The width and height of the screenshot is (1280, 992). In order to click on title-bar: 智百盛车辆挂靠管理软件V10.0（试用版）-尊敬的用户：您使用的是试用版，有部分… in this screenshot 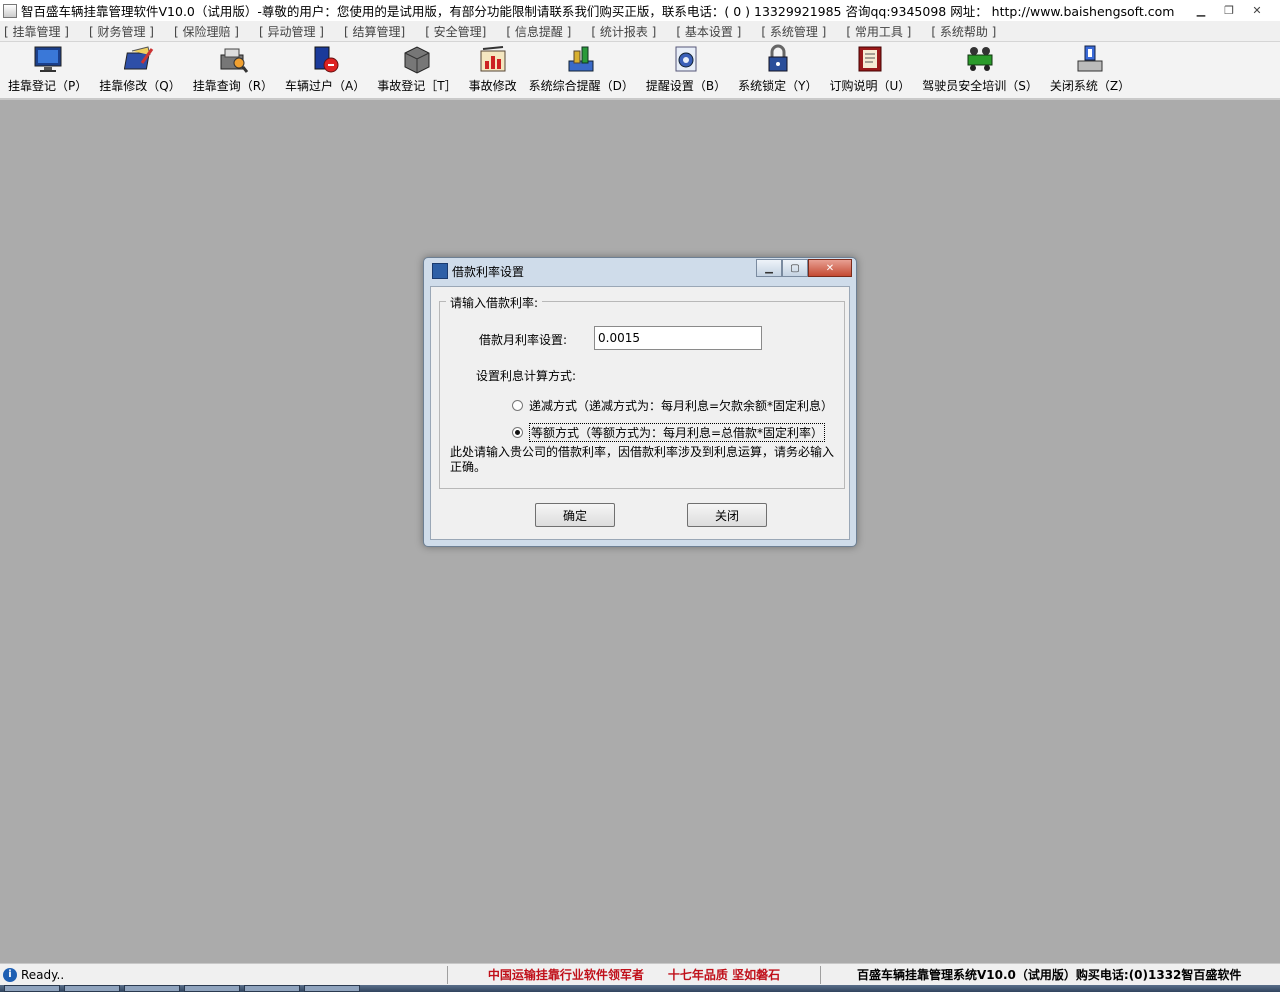, I will do `click(640, 10)`.